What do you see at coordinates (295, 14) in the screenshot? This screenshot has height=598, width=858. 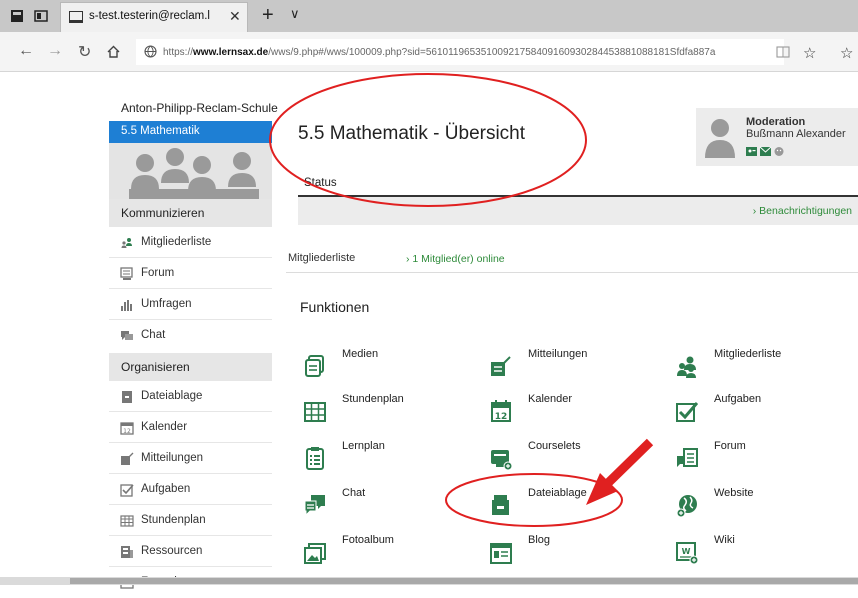 I see `tab-list-icon: ∨` at bounding box center [295, 14].